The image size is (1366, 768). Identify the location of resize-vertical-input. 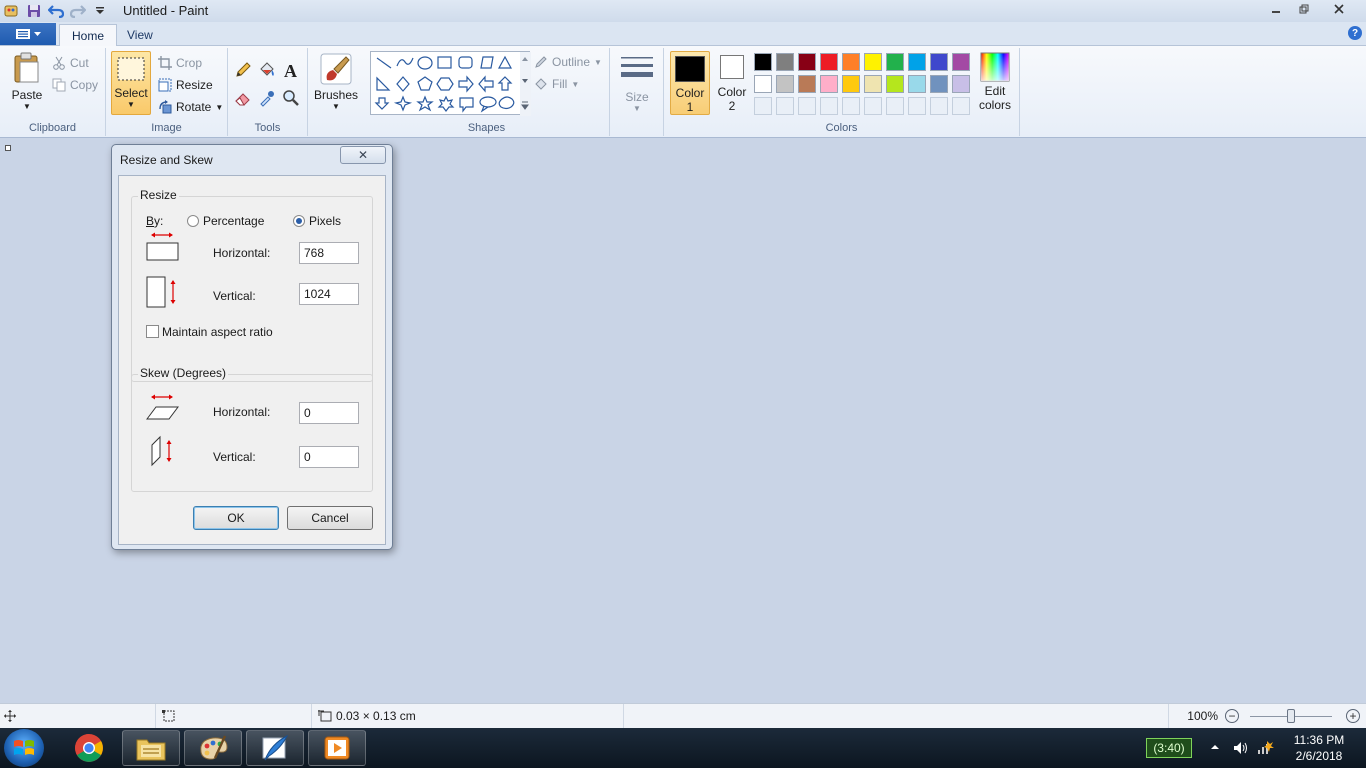
(329, 294).